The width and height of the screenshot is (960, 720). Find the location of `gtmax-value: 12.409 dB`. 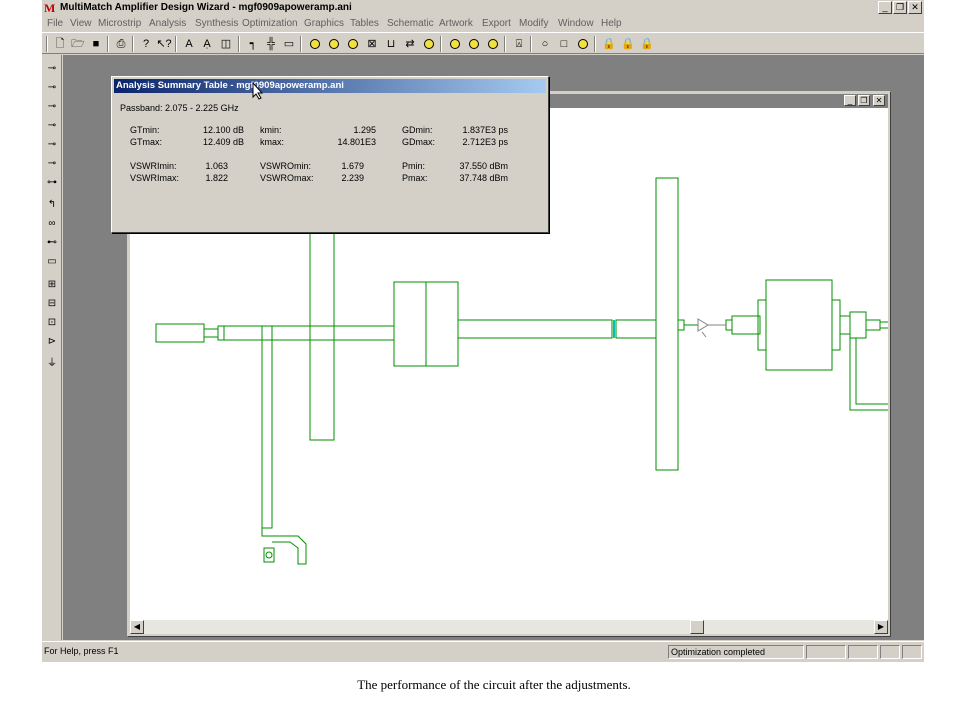

gtmax-value: 12.409 dB is located at coordinates (223, 142).